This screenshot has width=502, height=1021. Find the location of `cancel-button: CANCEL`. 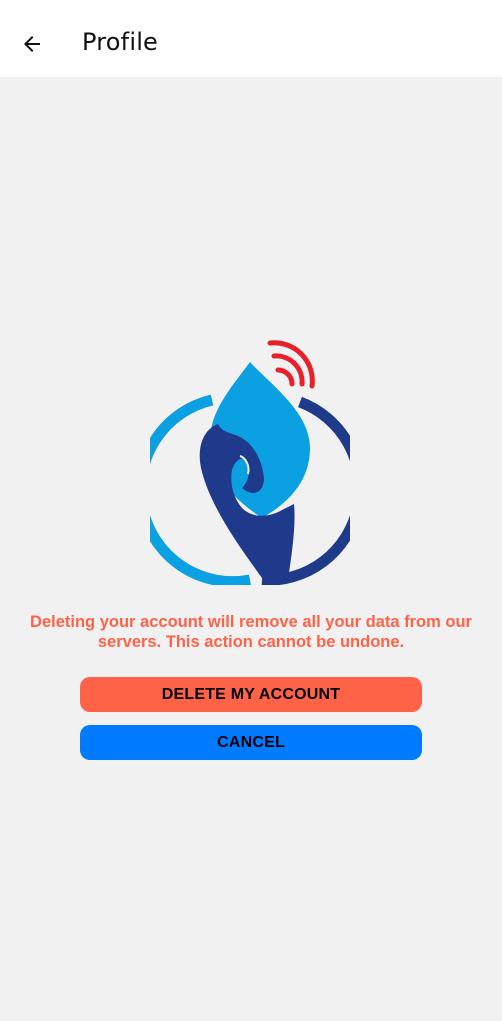

cancel-button: CANCEL is located at coordinates (251, 742).